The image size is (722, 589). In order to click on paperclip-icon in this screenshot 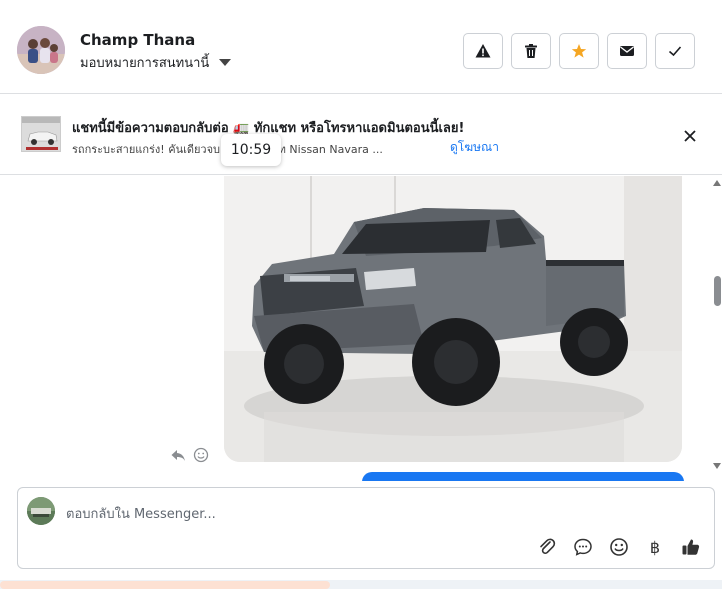, I will do `click(548, 546)`.